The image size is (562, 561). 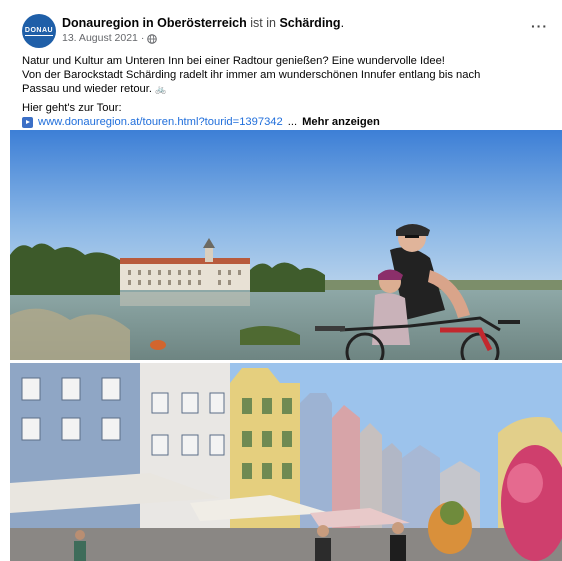 I want to click on author-name: Donauregion in Oberösterreich, so click(x=154, y=23).